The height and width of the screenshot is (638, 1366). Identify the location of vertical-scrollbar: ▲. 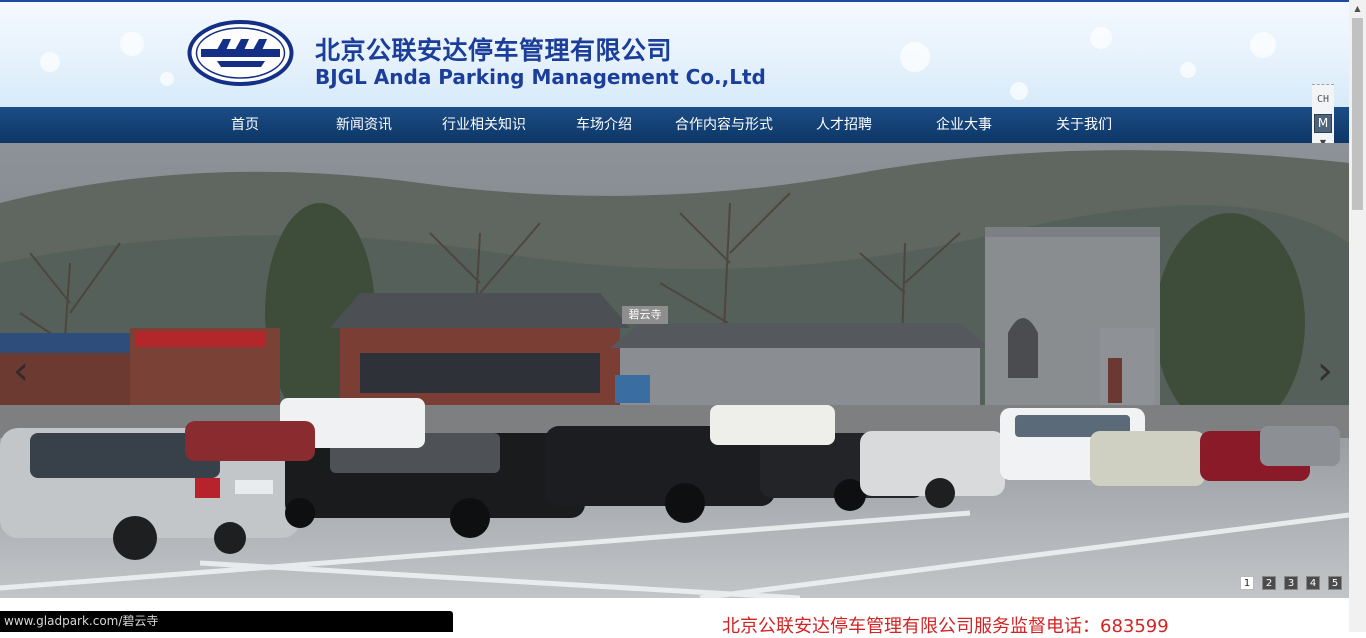
(1357, 316).